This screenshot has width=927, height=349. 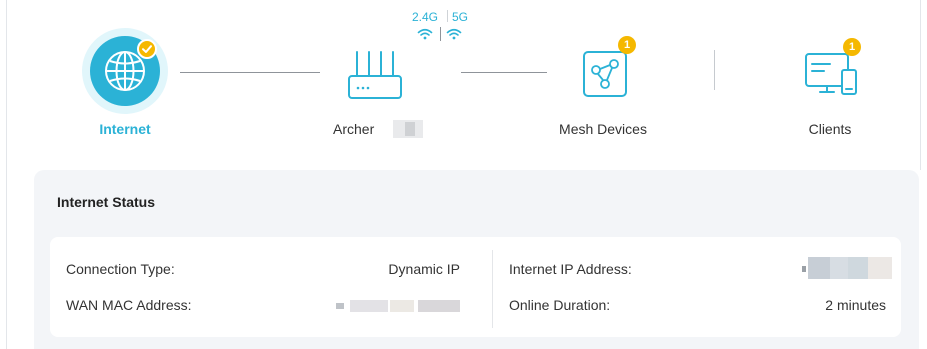 I want to click on wifi-24g-icon, so click(x=425, y=34).